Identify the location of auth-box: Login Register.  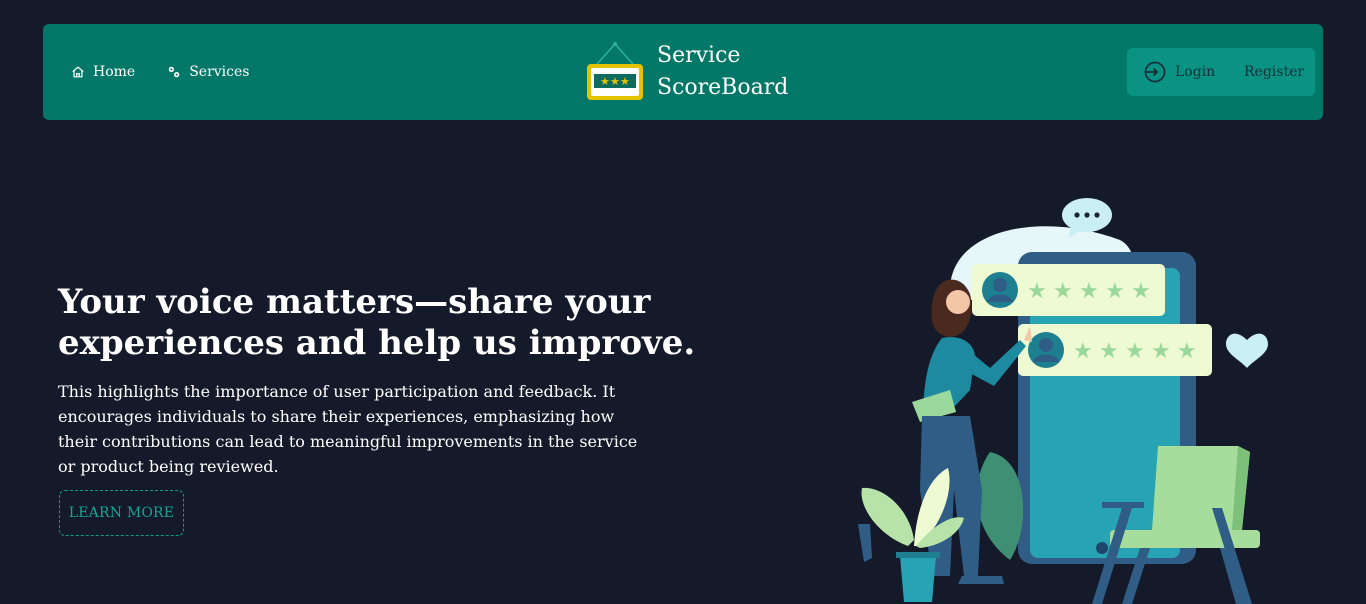
(1221, 72).